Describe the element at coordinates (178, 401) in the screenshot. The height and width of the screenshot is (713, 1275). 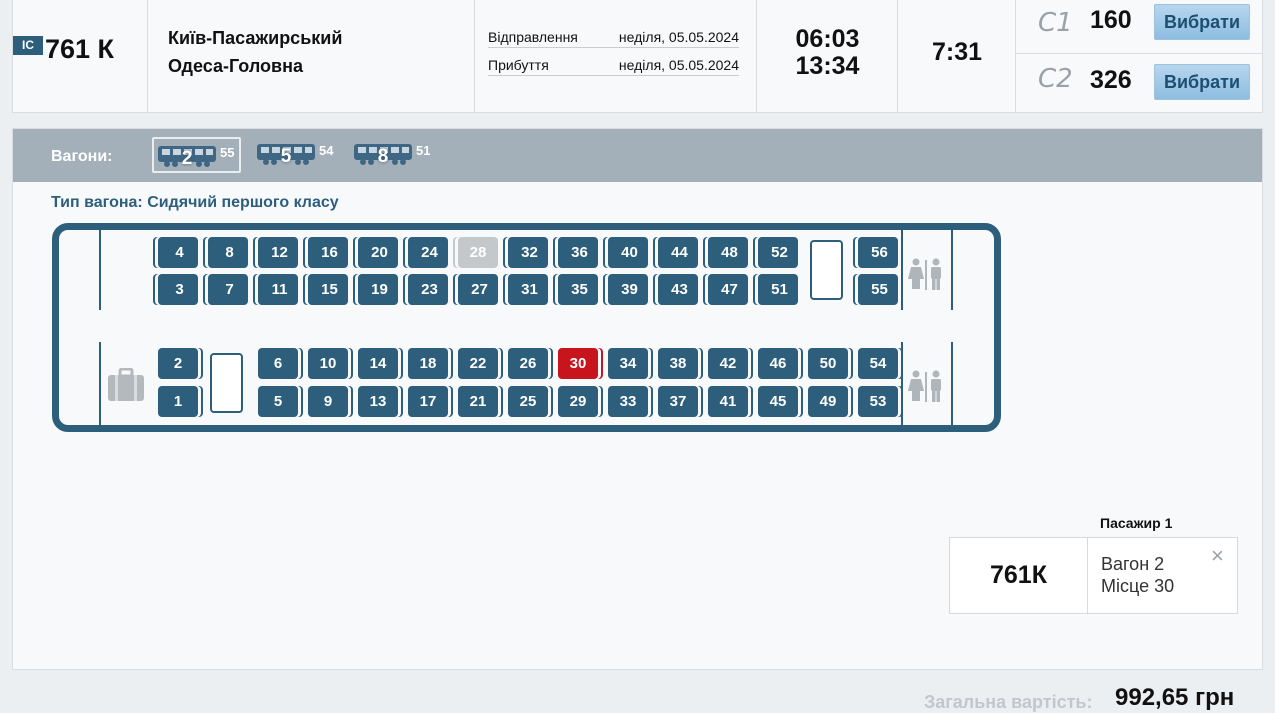
I see `seat-1: 1` at that location.